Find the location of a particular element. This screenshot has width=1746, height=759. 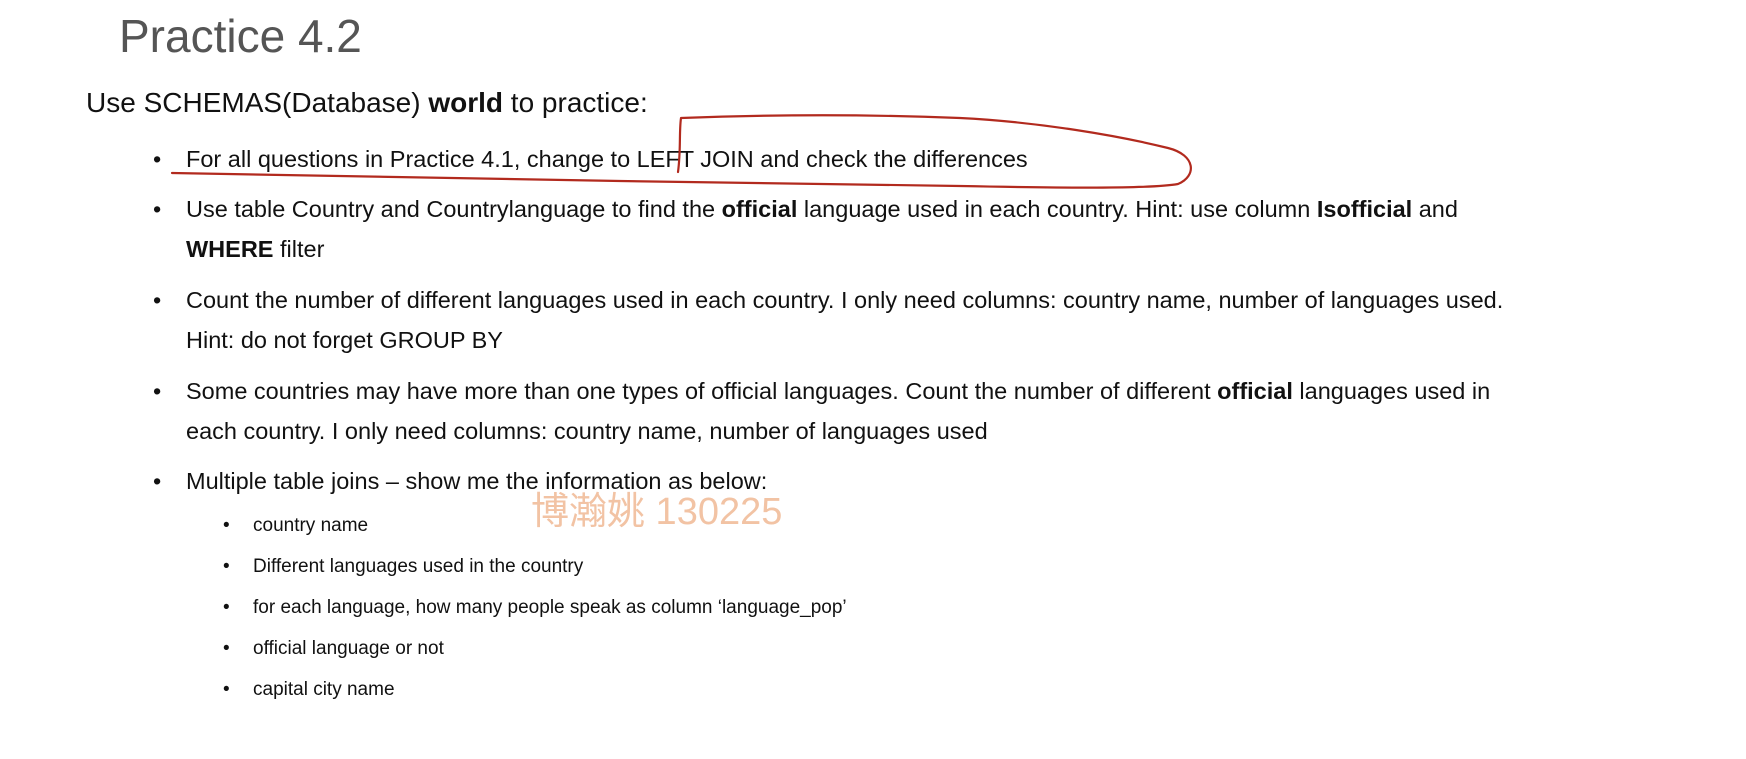

subitem-languages: Different languages used in the country is located at coordinates (688, 567).